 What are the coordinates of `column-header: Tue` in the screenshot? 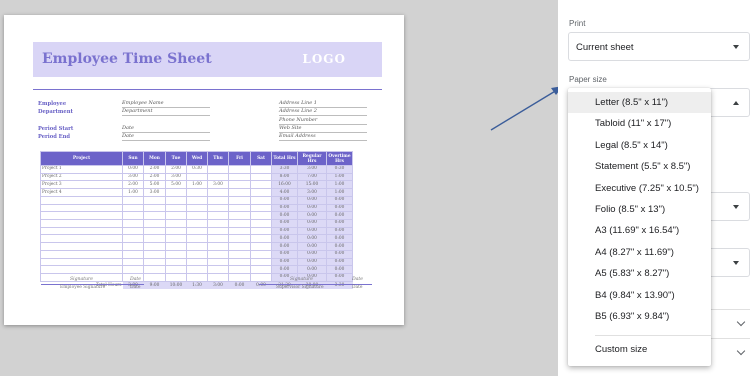 It's located at (176, 158).